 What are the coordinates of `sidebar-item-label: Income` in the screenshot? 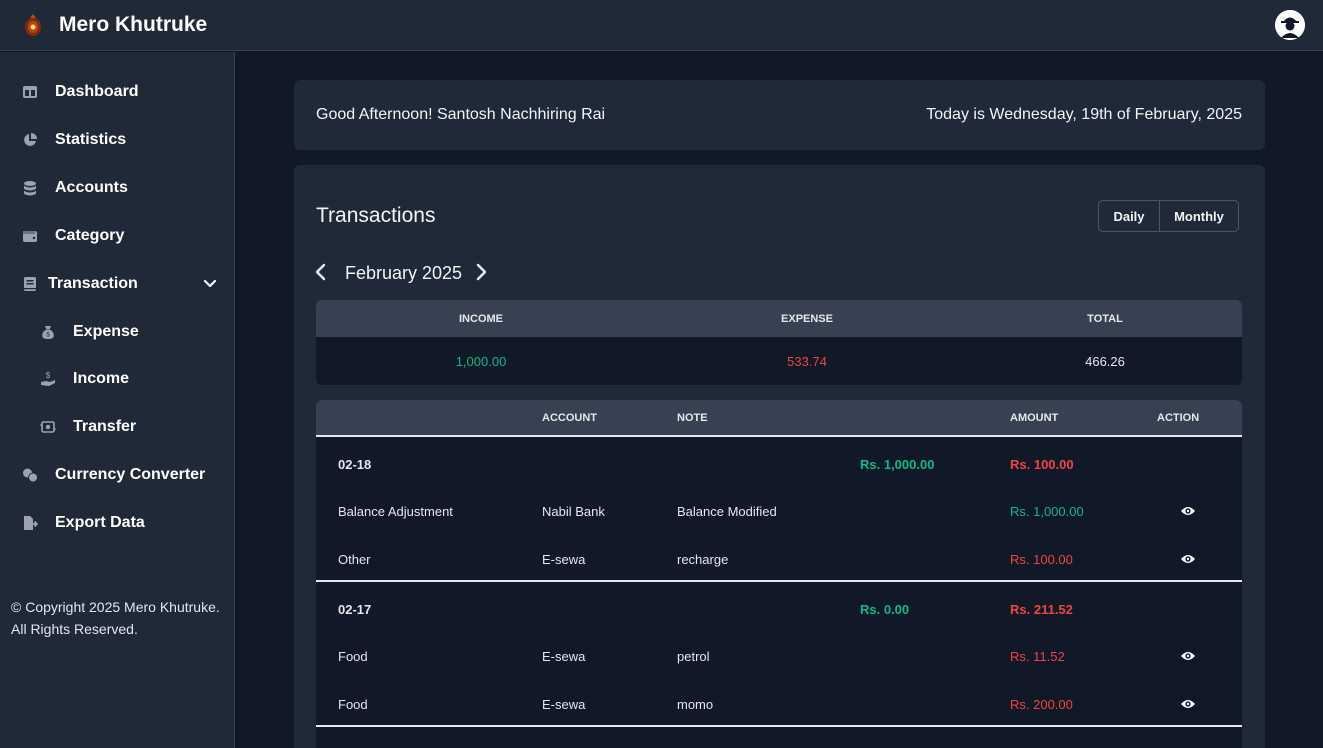 It's located at (101, 378).